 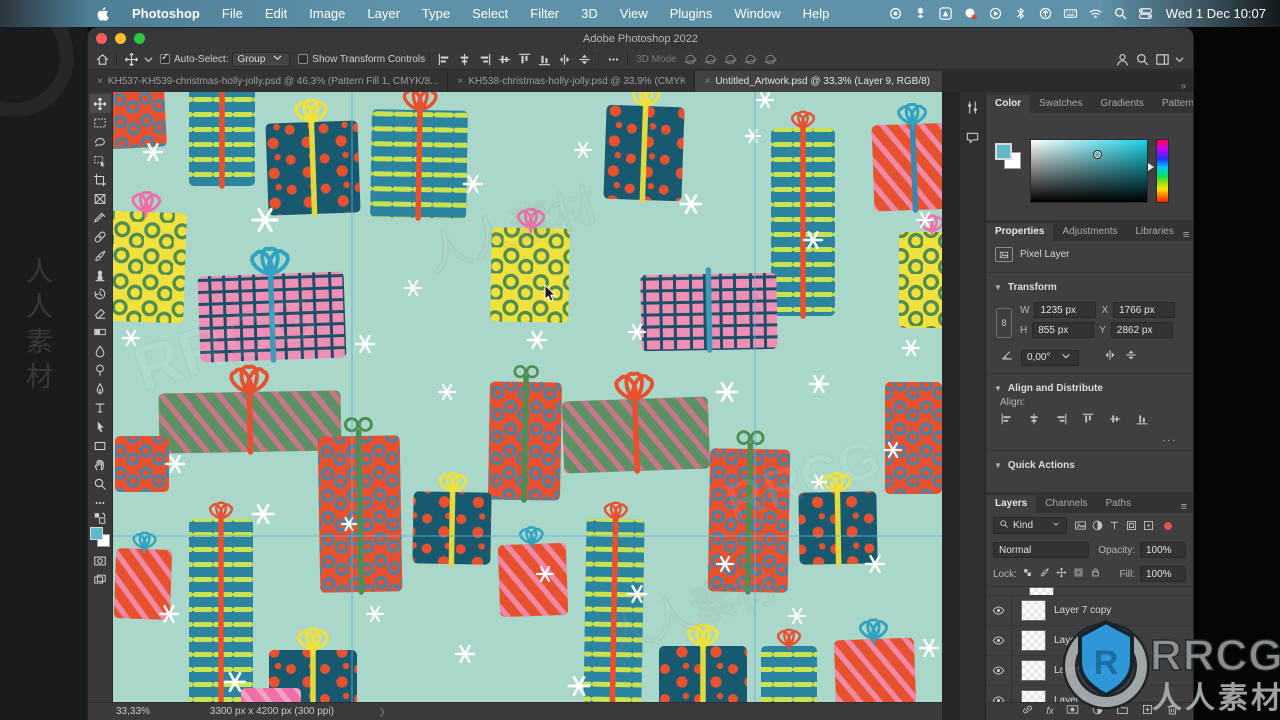 What do you see at coordinates (100, 293) in the screenshot?
I see `history-brush-tool` at bounding box center [100, 293].